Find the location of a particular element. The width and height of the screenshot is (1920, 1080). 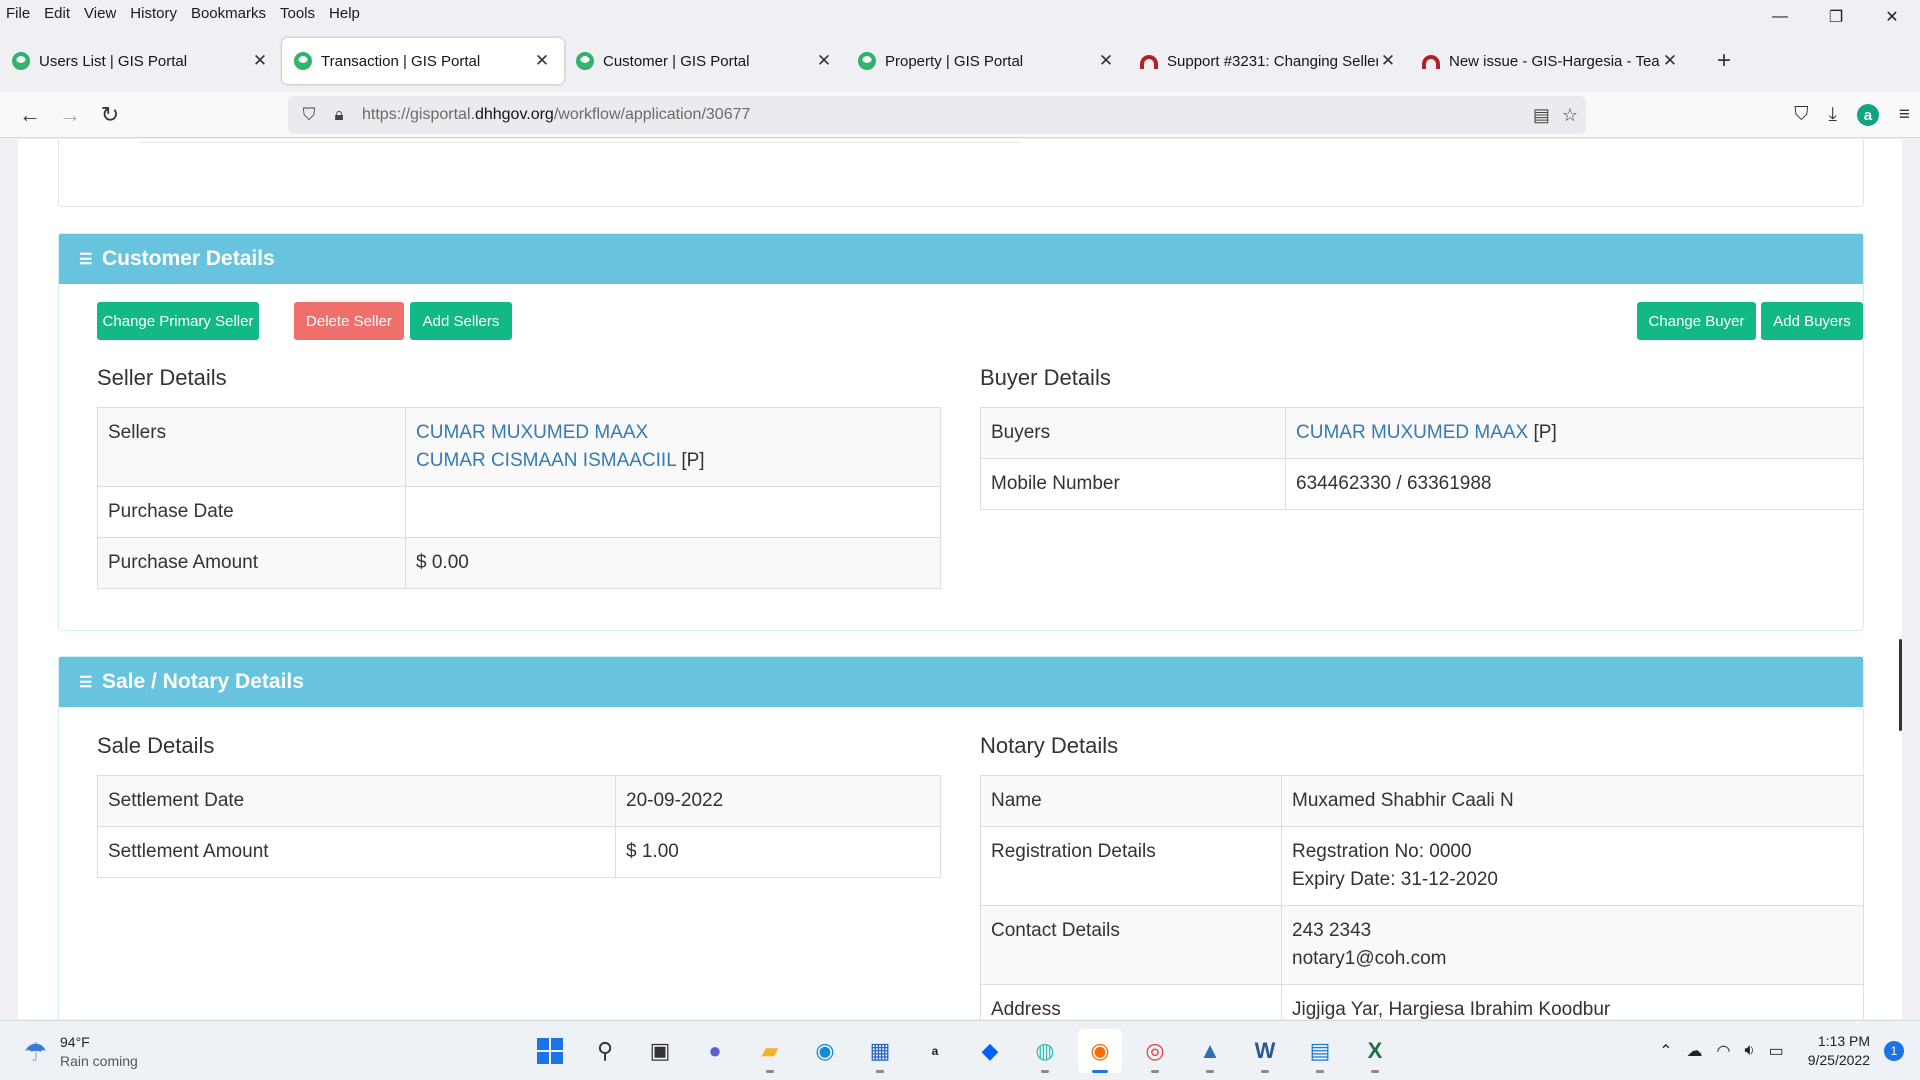

reload-icon: ↻ is located at coordinates (110, 115).